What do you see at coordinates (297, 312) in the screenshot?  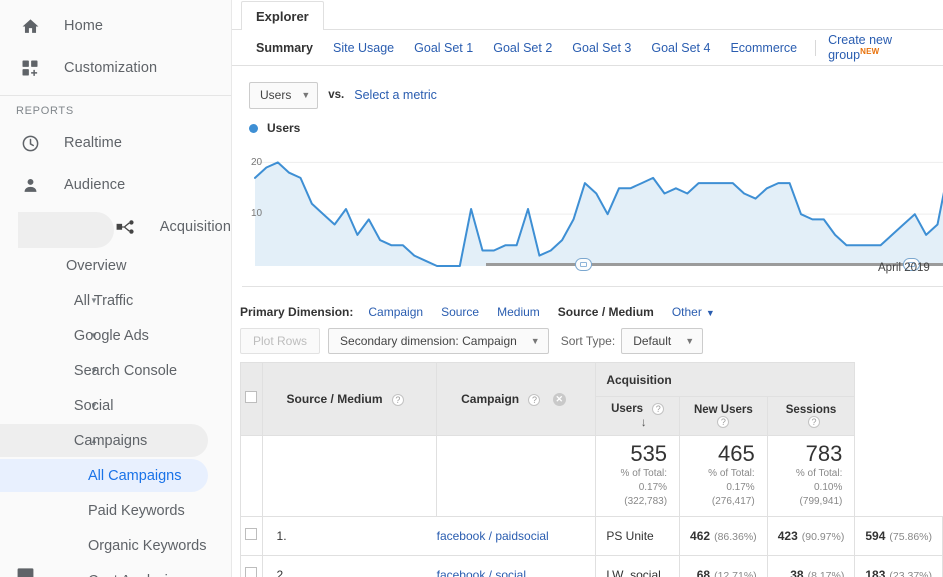 I see `primary-dimension-label: Primary Dimension:` at bounding box center [297, 312].